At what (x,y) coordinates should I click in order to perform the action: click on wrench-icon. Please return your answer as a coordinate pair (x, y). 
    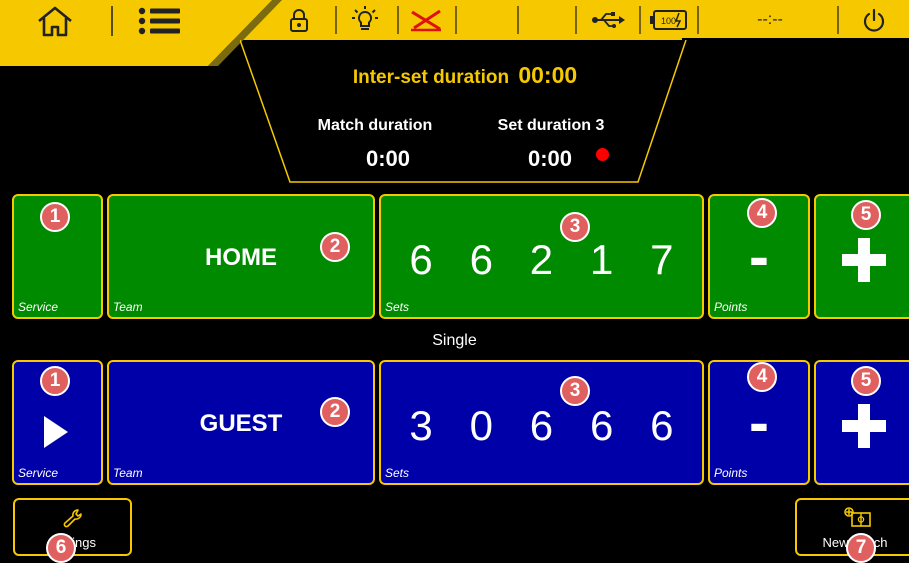
    Looking at the image, I should click on (72, 518).